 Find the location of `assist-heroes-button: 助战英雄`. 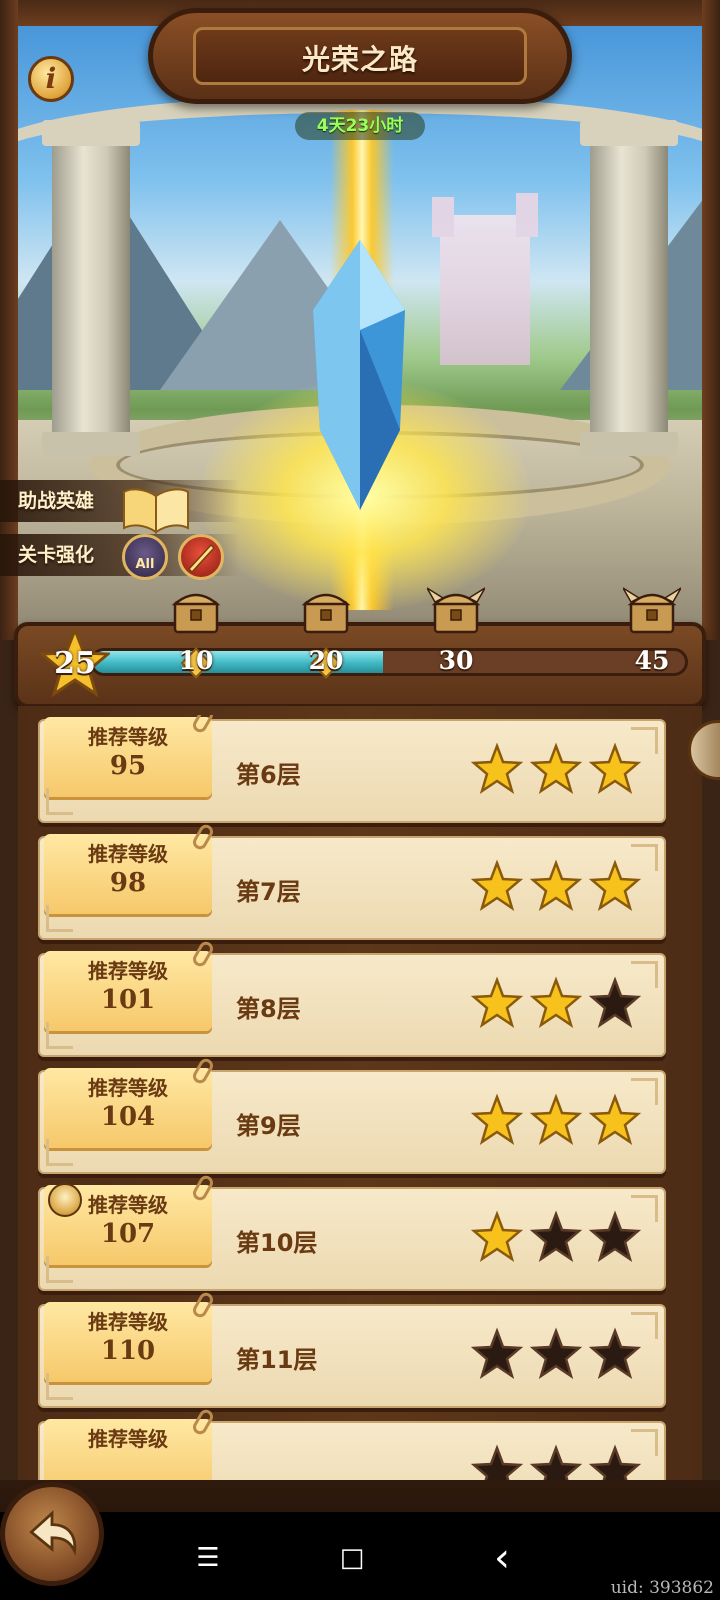

assist-heroes-button: 助战英雄 is located at coordinates (120, 501).